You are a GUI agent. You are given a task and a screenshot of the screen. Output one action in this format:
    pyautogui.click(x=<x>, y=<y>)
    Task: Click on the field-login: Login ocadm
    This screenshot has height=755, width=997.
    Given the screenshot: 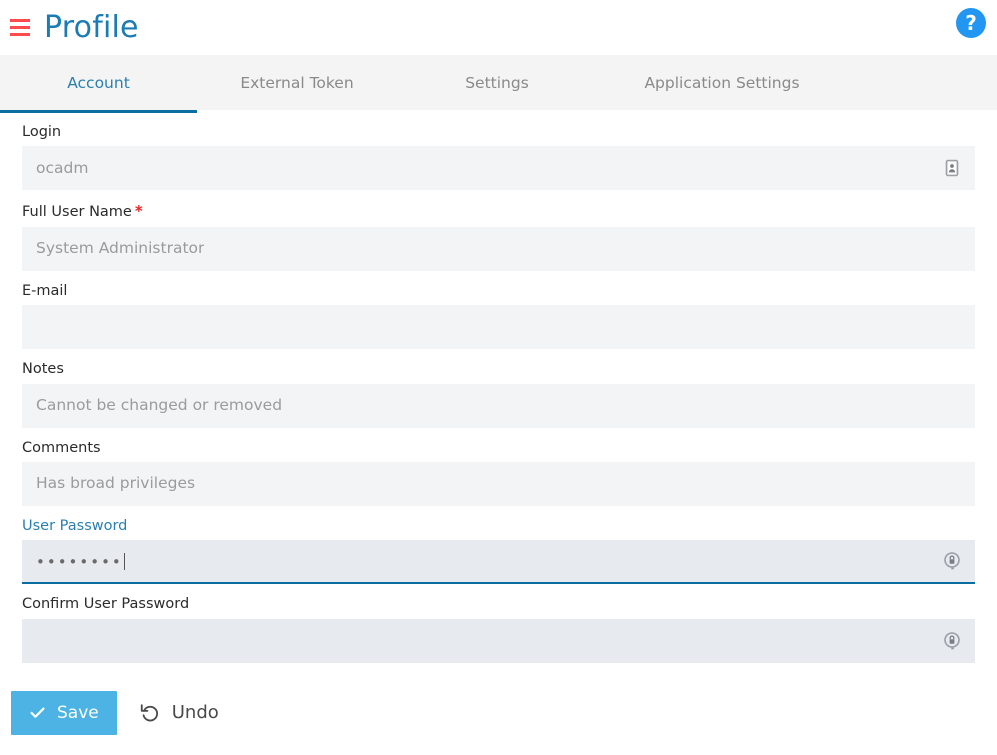 What is the action you would take?
    pyautogui.click(x=498, y=157)
    